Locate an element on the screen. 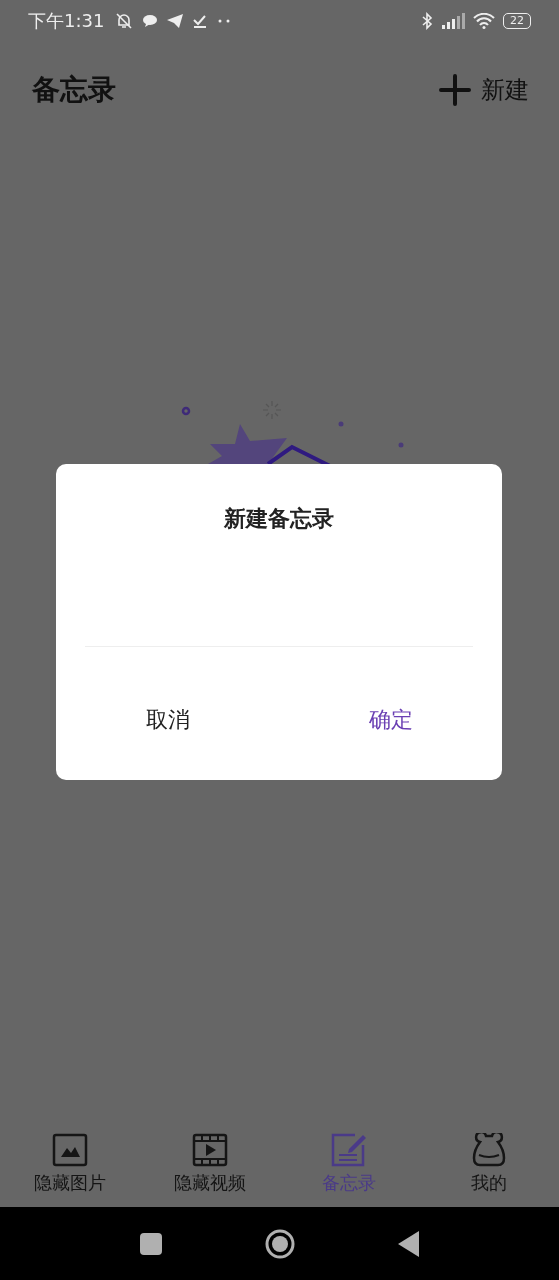 This screenshot has height=1280, width=559. nav-tab: 隐藏视频 is located at coordinates (209, 1163).